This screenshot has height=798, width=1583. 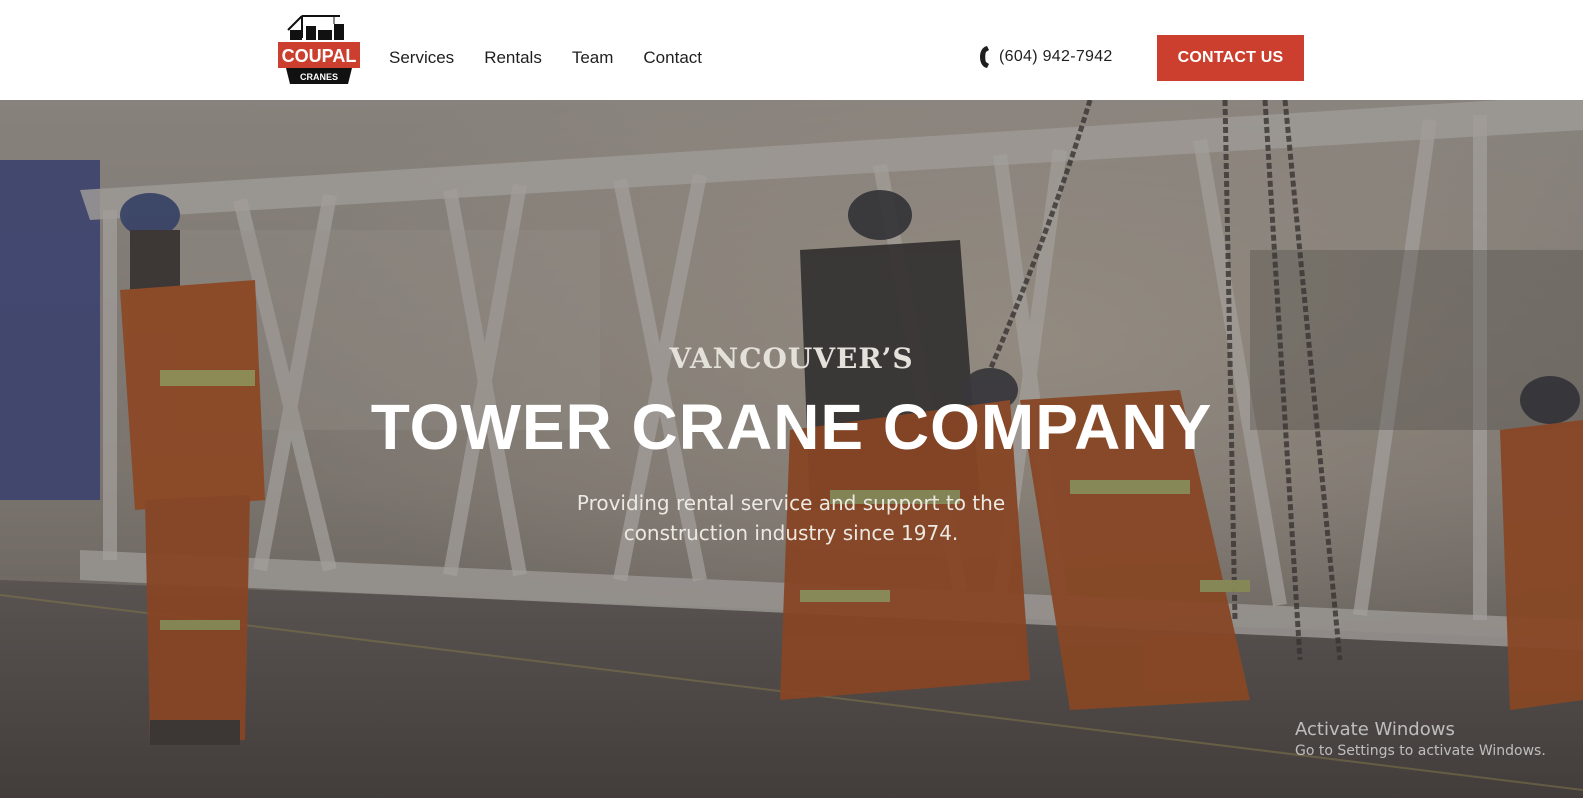 What do you see at coordinates (560, 58) in the screenshot?
I see `main-nav: Services Rentals Team Contact` at bounding box center [560, 58].